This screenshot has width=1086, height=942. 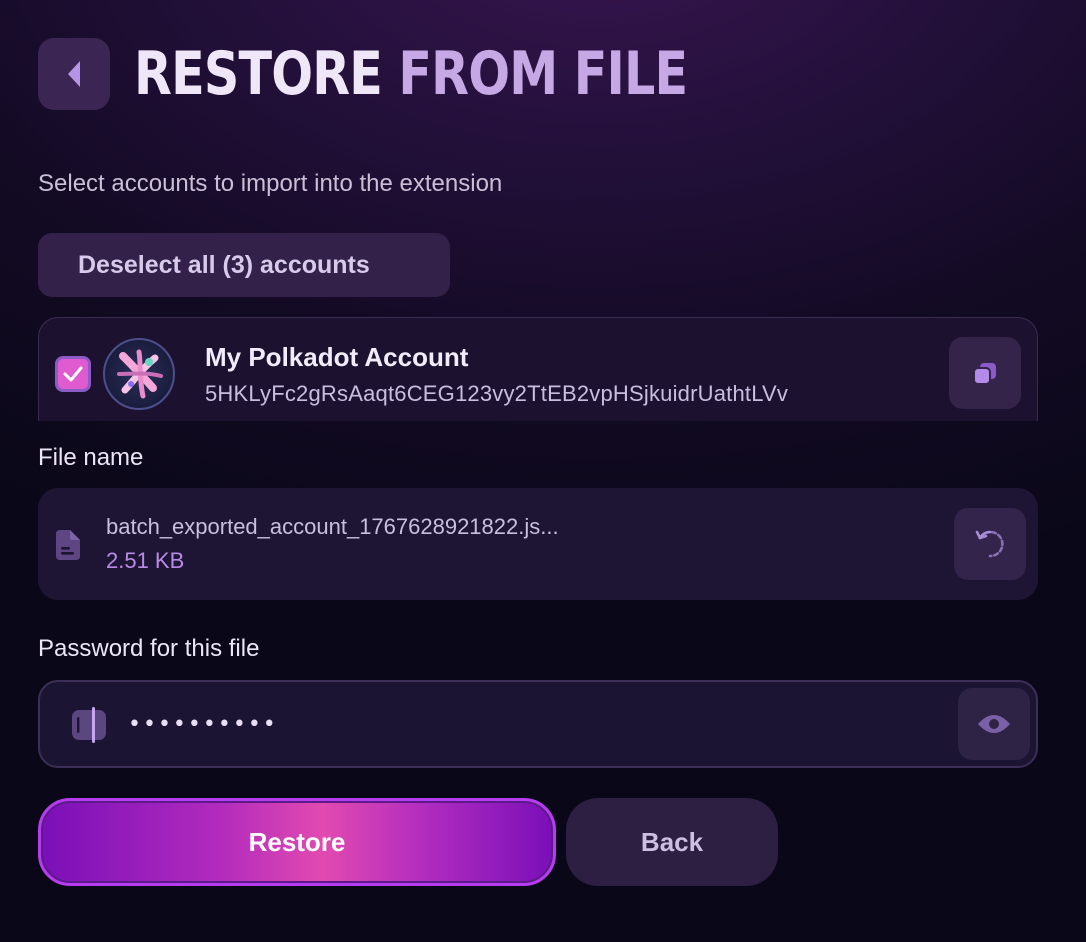 What do you see at coordinates (258, 74) in the screenshot?
I see `title-word-restore: RESTORE` at bounding box center [258, 74].